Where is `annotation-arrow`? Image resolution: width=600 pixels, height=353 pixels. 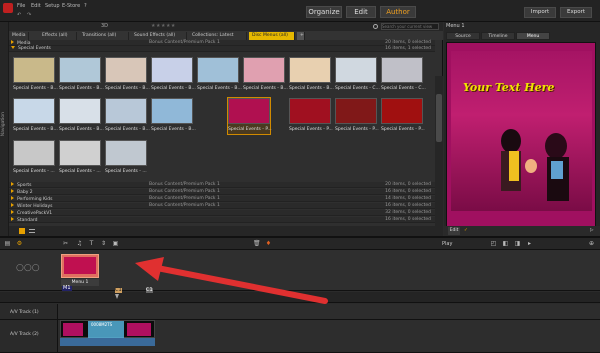
annotation-arrow is located at coordinates (231, 280).